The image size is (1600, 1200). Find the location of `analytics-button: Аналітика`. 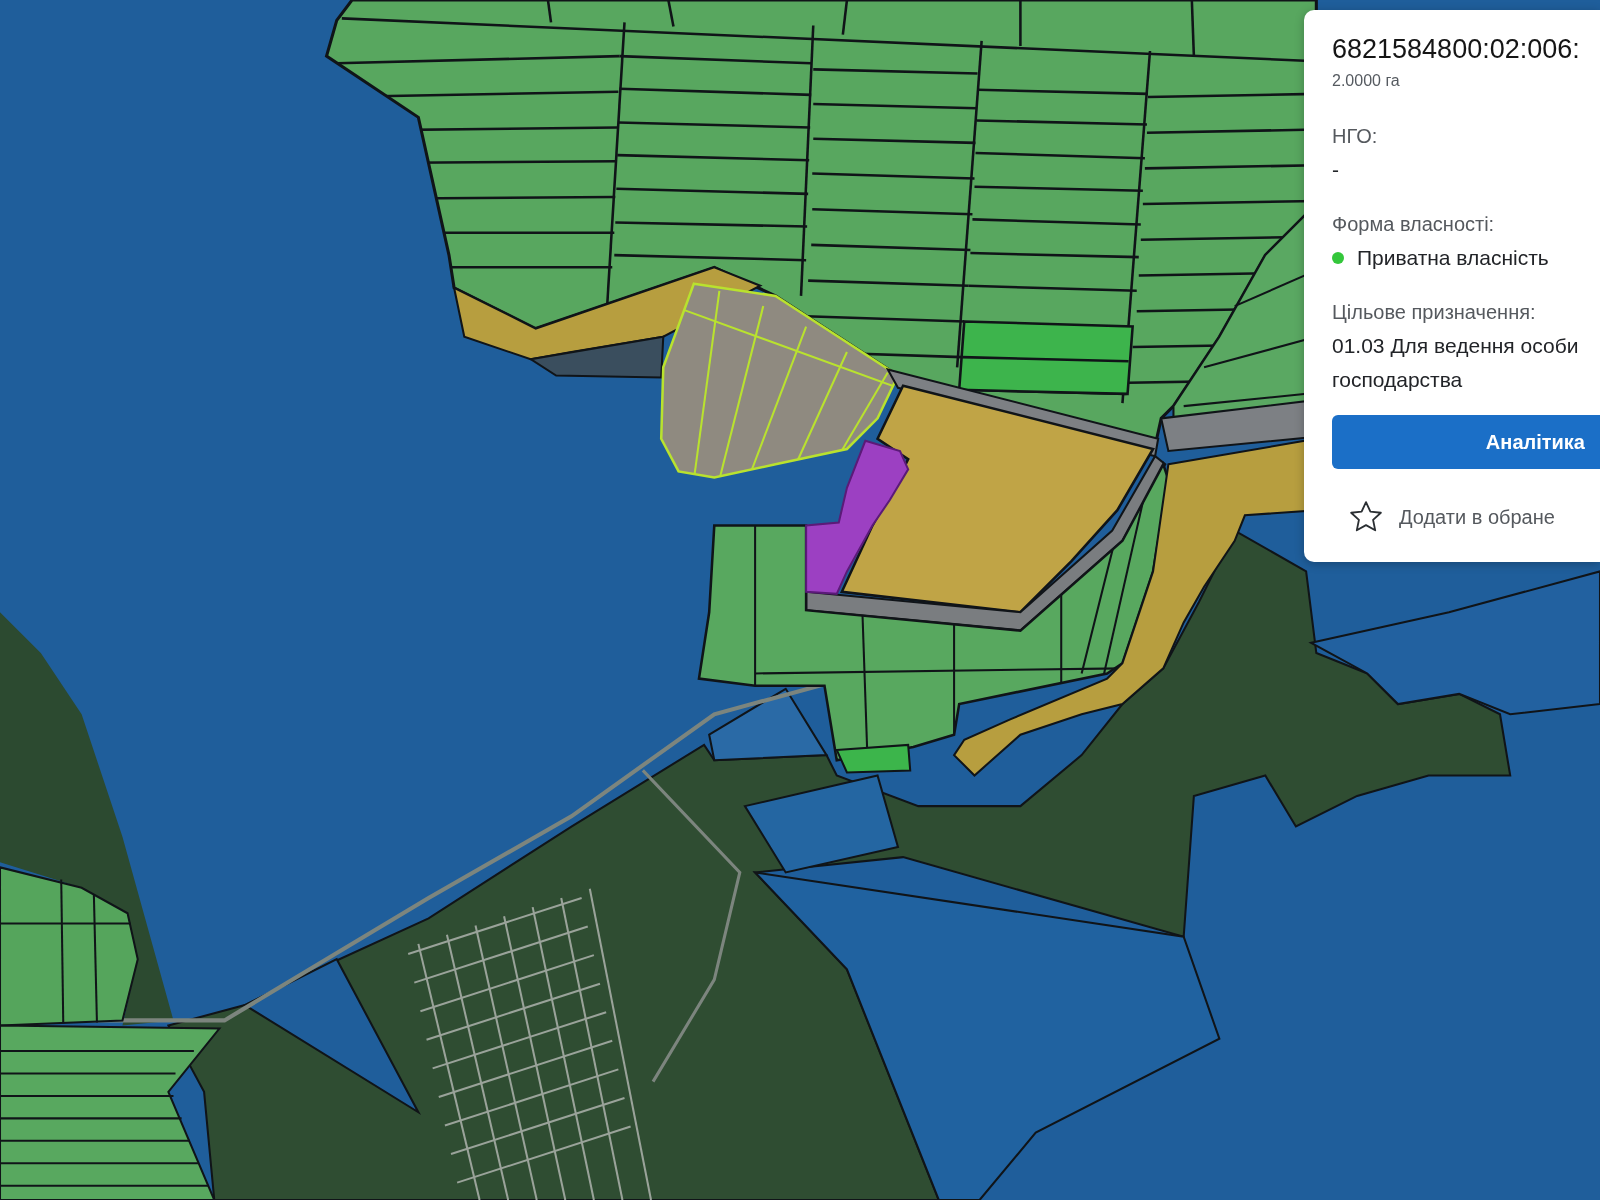

analytics-button: Аналітика is located at coordinates (1466, 442).